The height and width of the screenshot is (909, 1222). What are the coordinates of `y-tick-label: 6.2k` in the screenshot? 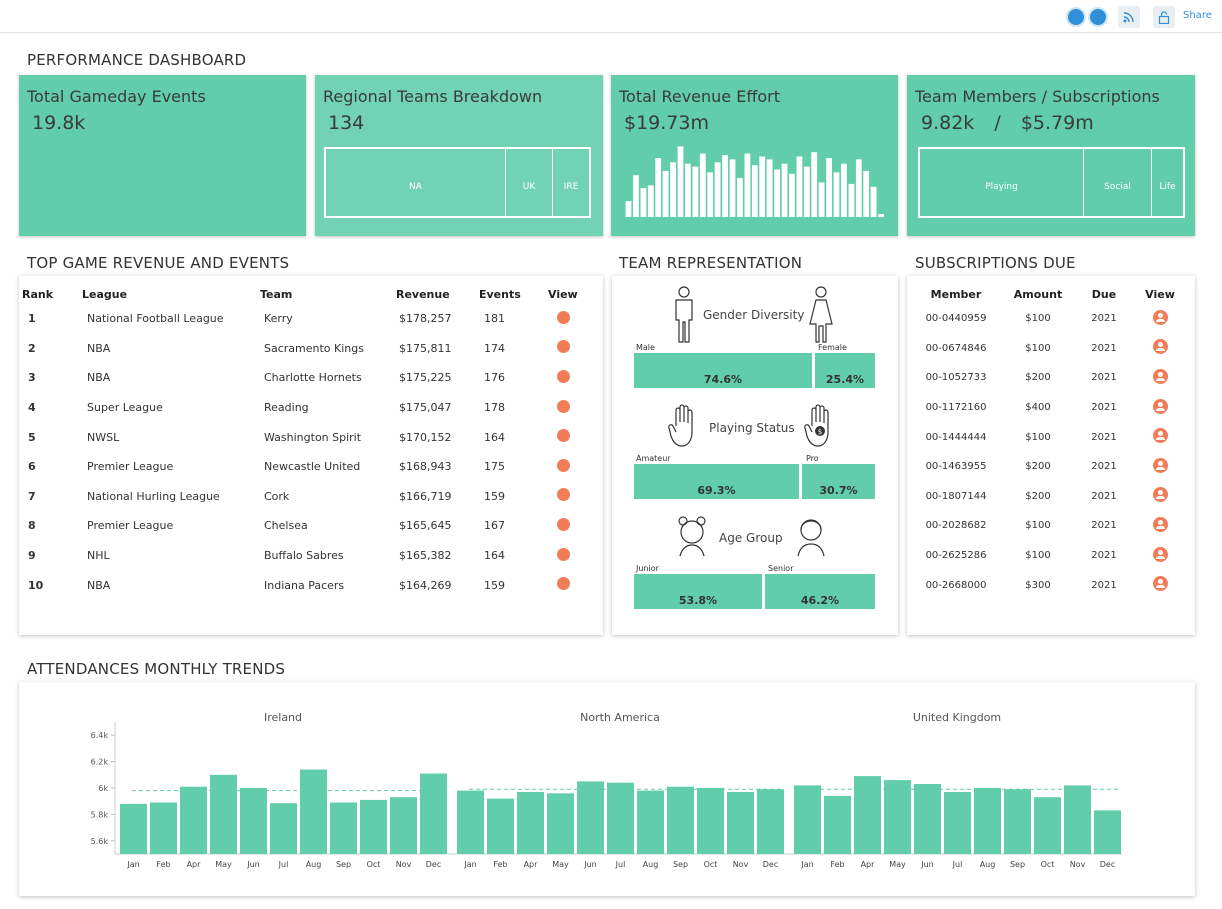 It's located at (100, 762).